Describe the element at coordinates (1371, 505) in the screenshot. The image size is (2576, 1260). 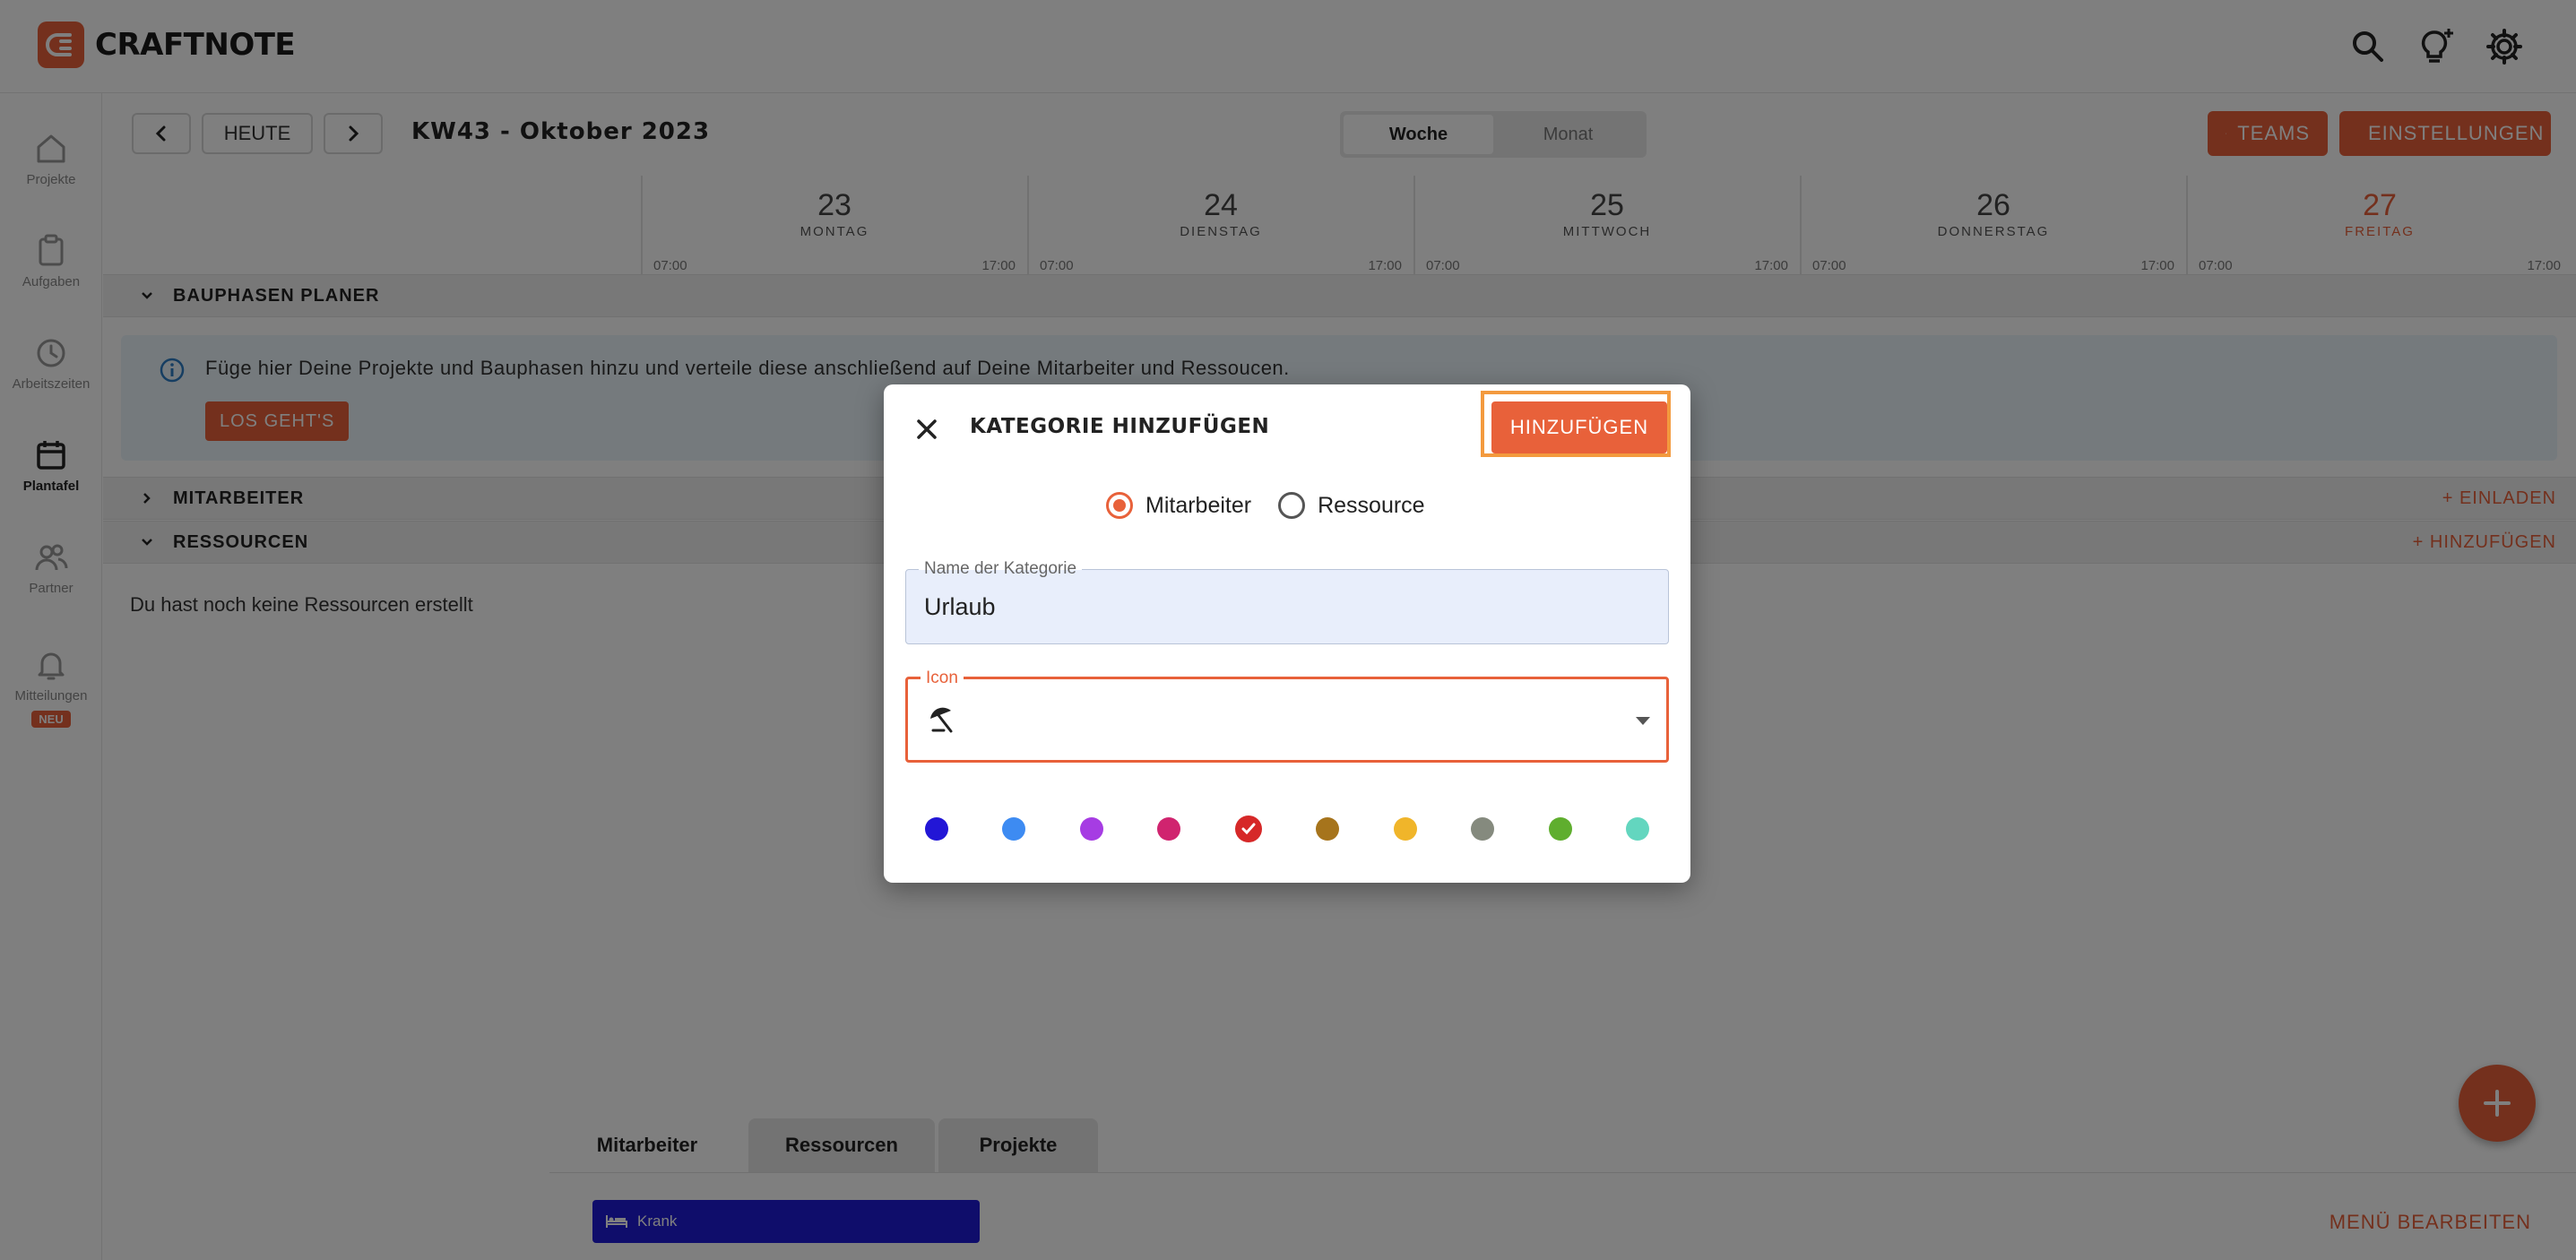
I see `radio-label: Ressource` at that location.